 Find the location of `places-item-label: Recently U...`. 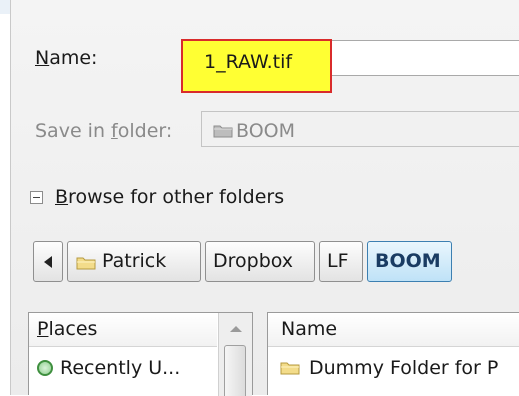

places-item-label: Recently U... is located at coordinates (120, 368).